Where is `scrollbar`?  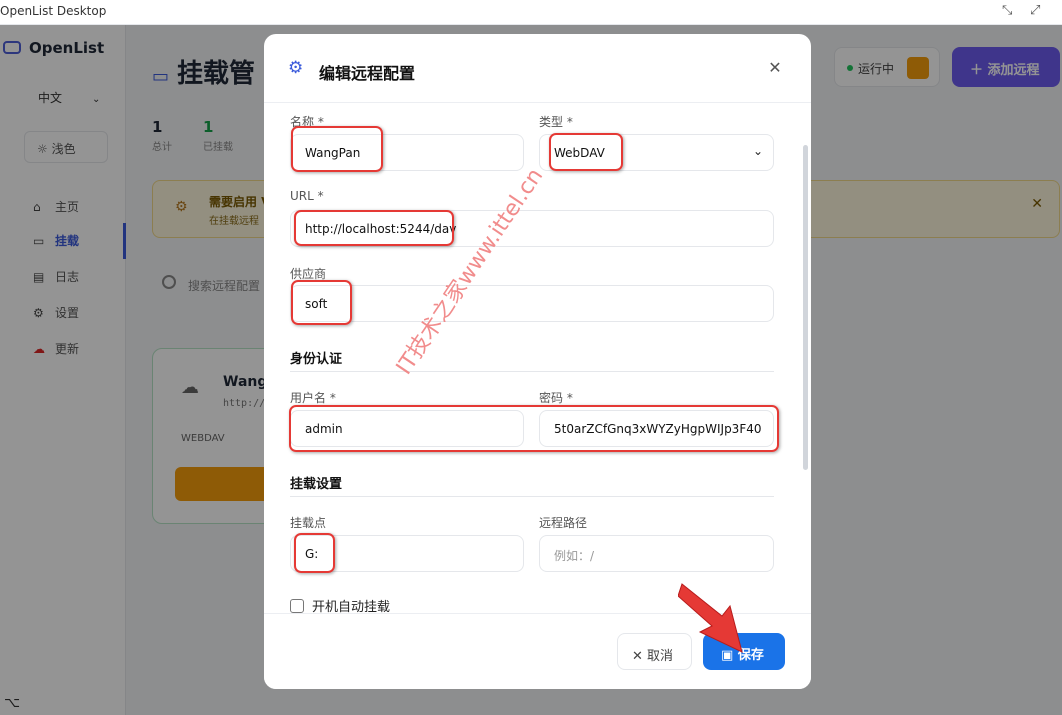
scrollbar is located at coordinates (805, 307).